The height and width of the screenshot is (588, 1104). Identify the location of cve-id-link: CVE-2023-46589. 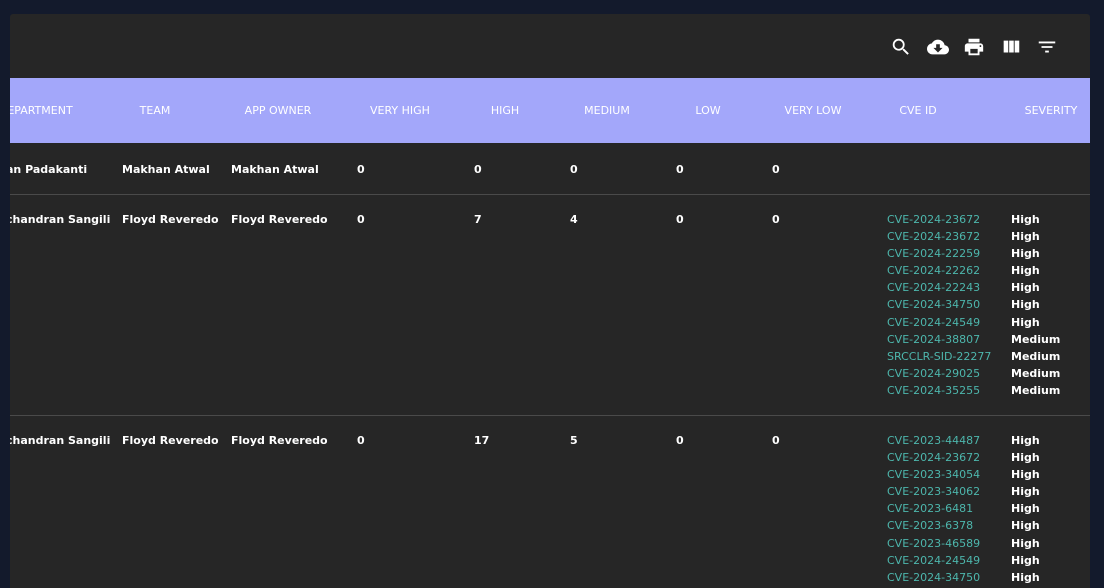
(933, 543).